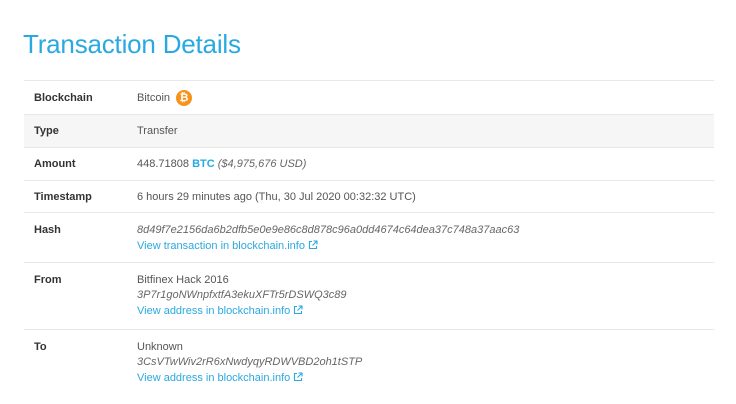 The height and width of the screenshot is (404, 736). What do you see at coordinates (425, 246) in the screenshot?
I see `view-transaction-link: View transaction in blockchain.info` at bounding box center [425, 246].